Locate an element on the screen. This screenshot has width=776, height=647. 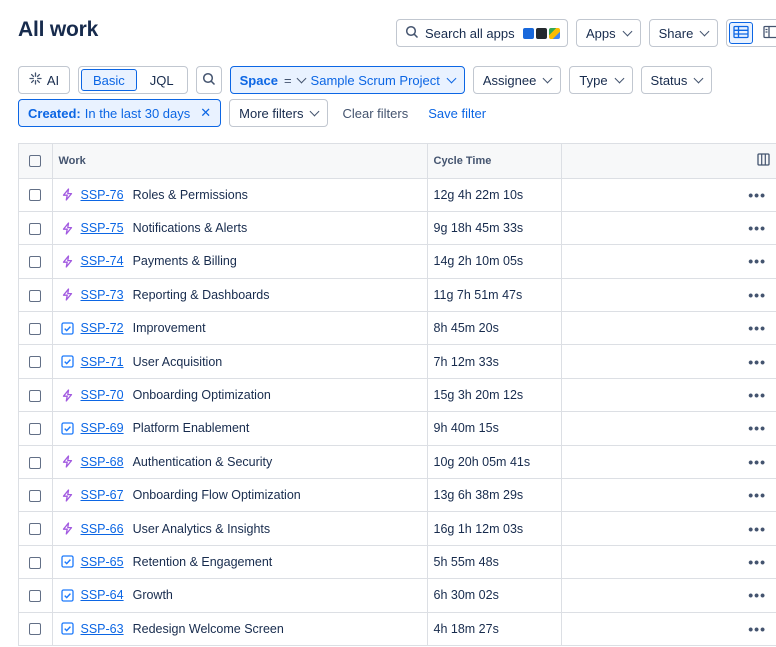
work-item-key-link: SSP-71 is located at coordinates (102, 362).